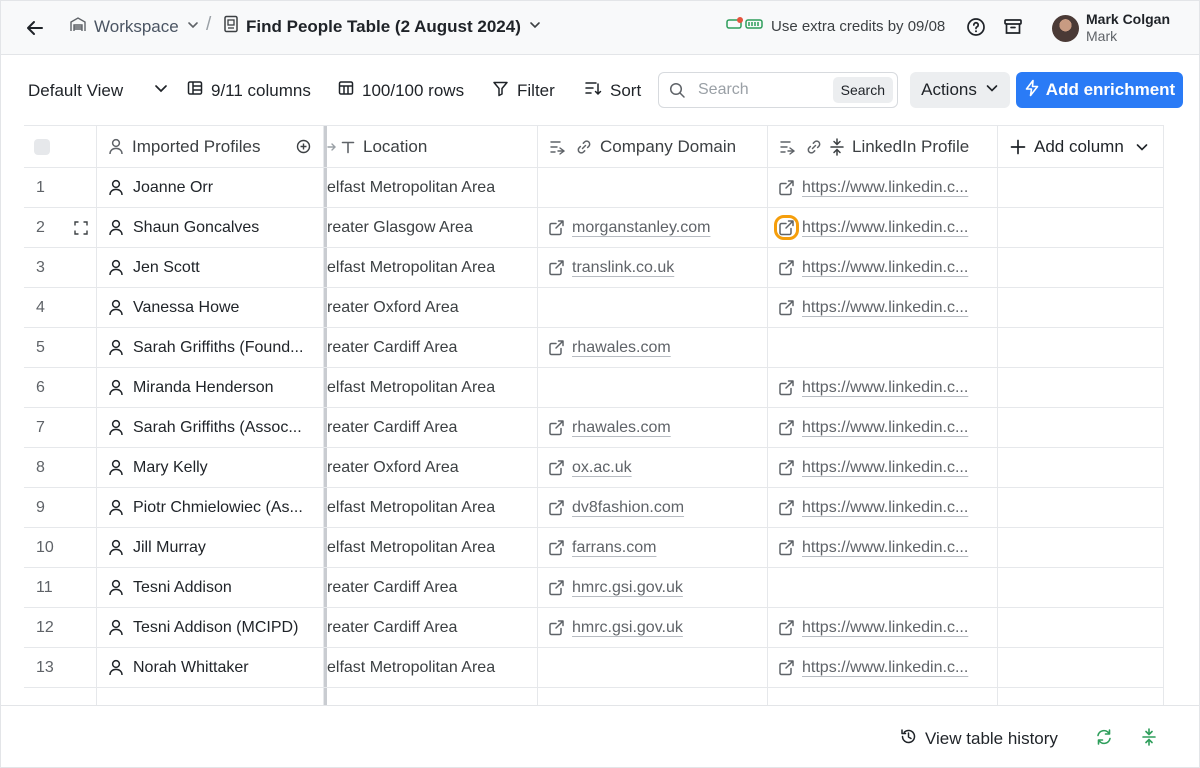 This screenshot has width=1200, height=768. What do you see at coordinates (976, 29) in the screenshot?
I see `help-icon` at bounding box center [976, 29].